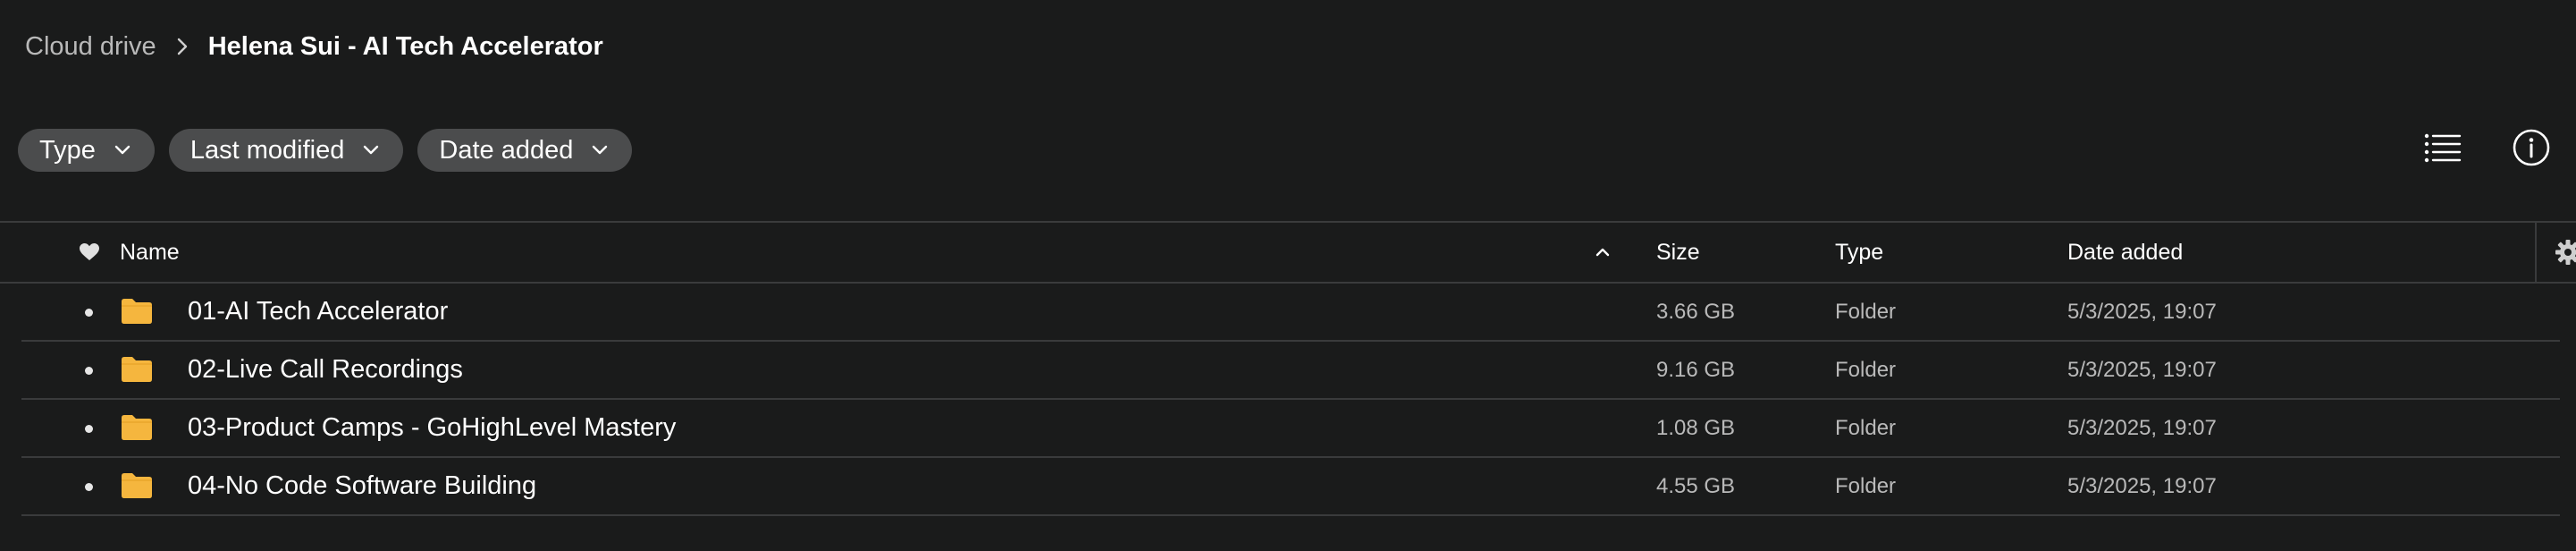  I want to click on filter-bar: Type Last modified Date added, so click(326, 150).